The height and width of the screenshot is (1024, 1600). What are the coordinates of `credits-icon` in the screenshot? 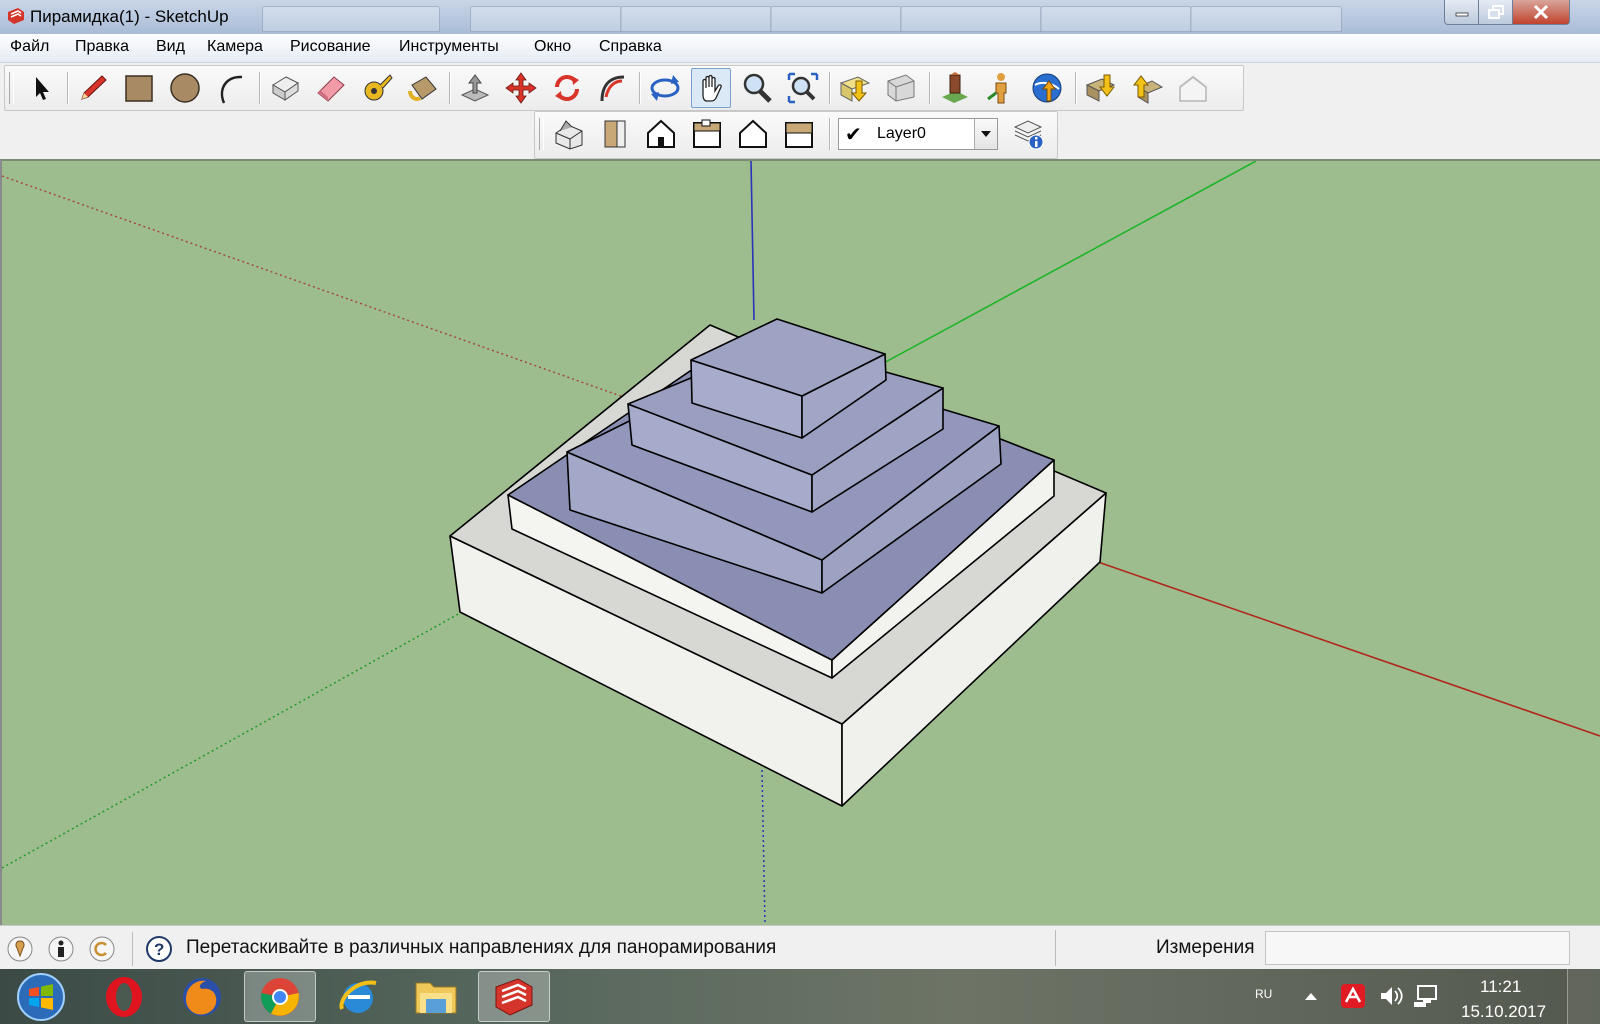 It's located at (61, 949).